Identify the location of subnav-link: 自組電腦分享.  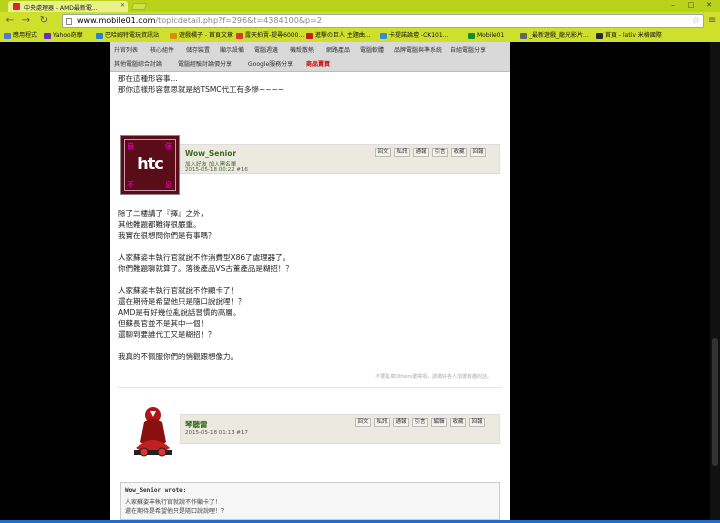
(468, 51).